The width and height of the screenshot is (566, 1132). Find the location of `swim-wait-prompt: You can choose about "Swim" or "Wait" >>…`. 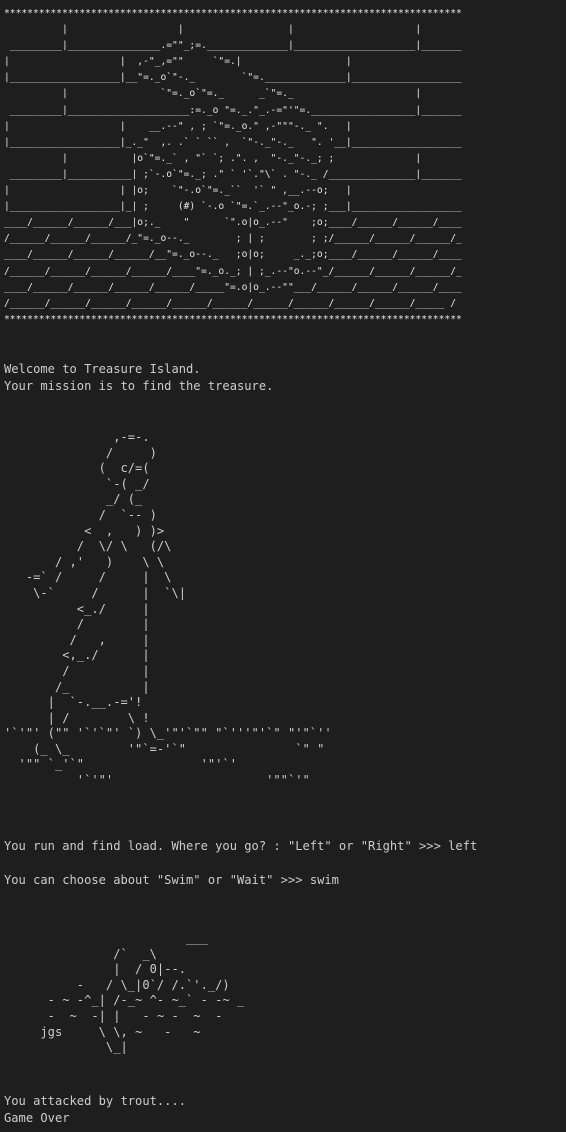

swim-wait-prompt: You can choose about "Swim" or "Wait" >>… is located at coordinates (171, 880).